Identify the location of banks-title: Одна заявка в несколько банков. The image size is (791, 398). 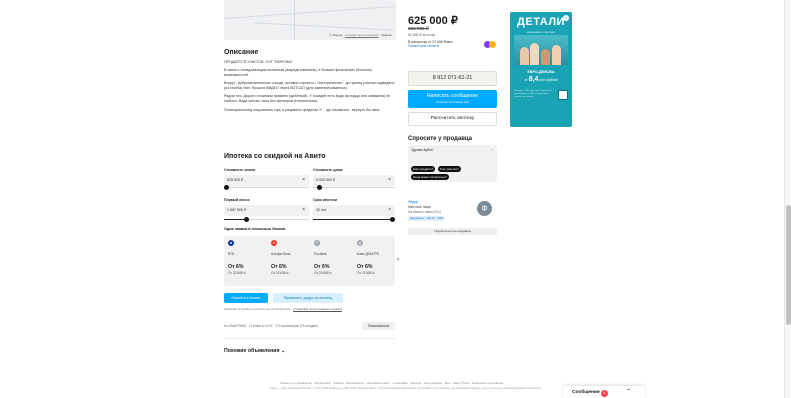
(255, 229).